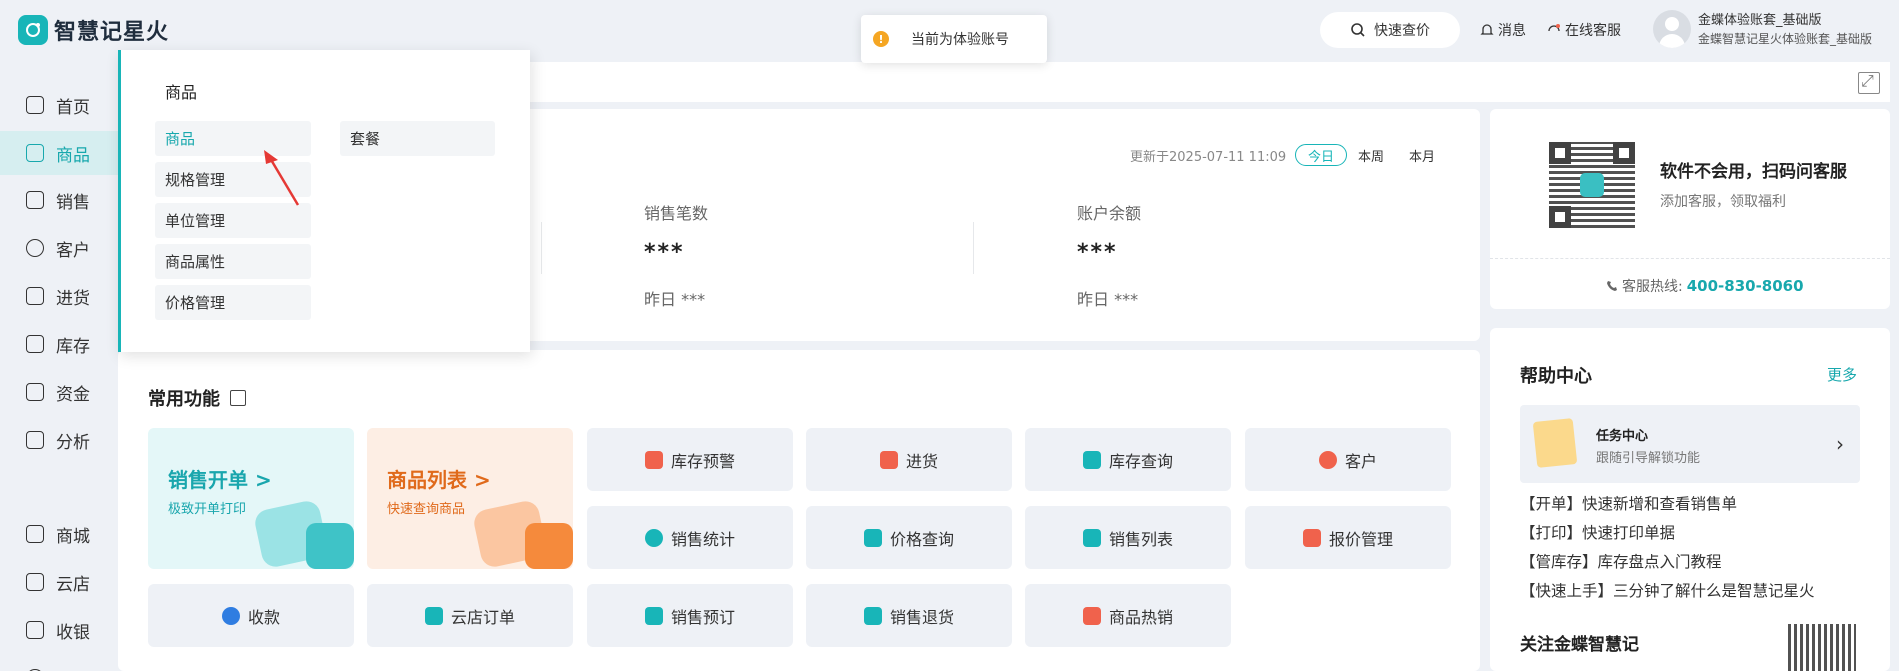 This screenshot has width=1899, height=671. I want to click on hotline-number: 400-830-8060, so click(1745, 286).